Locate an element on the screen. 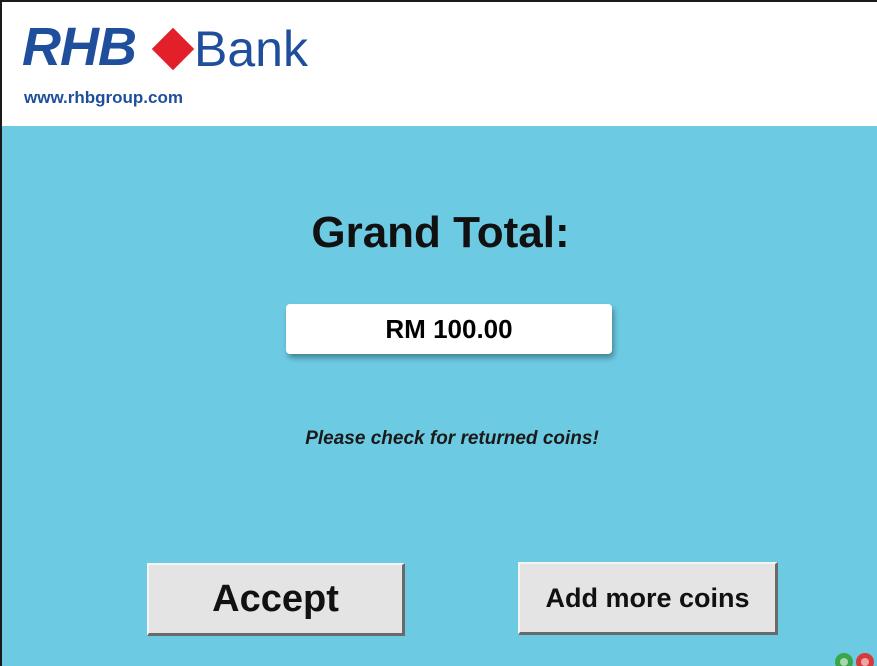 The width and height of the screenshot is (877, 666). corner-indicators is located at coordinates (854, 658).